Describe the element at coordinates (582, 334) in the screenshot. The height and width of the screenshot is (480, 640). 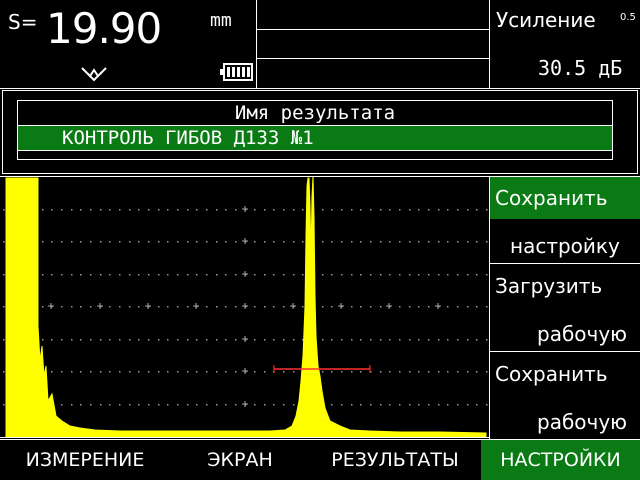
I see `menu-load-working-sub: рабочую` at that location.